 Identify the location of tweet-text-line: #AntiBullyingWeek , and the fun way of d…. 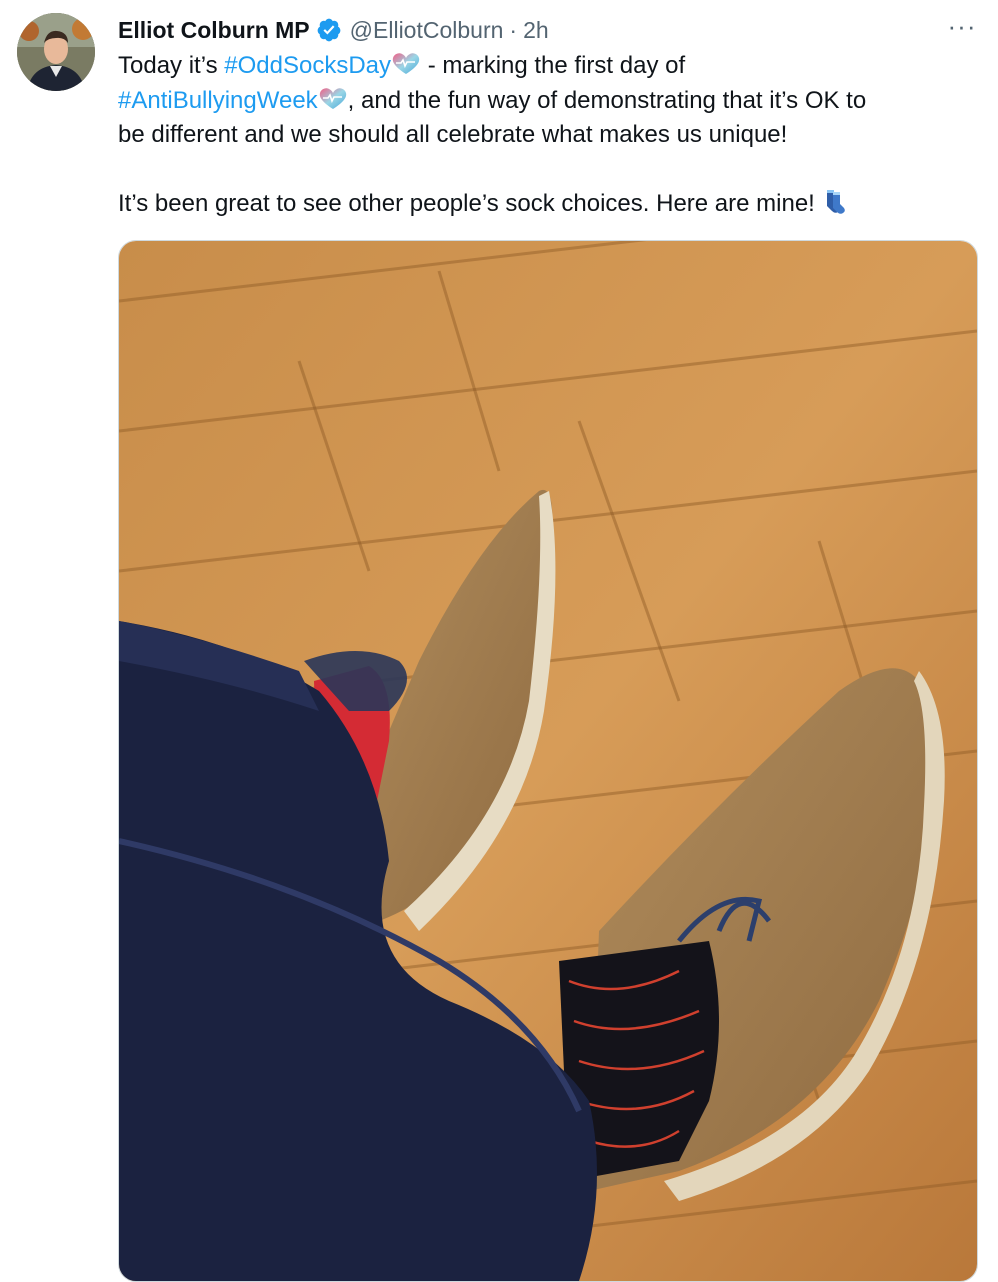
(548, 101).